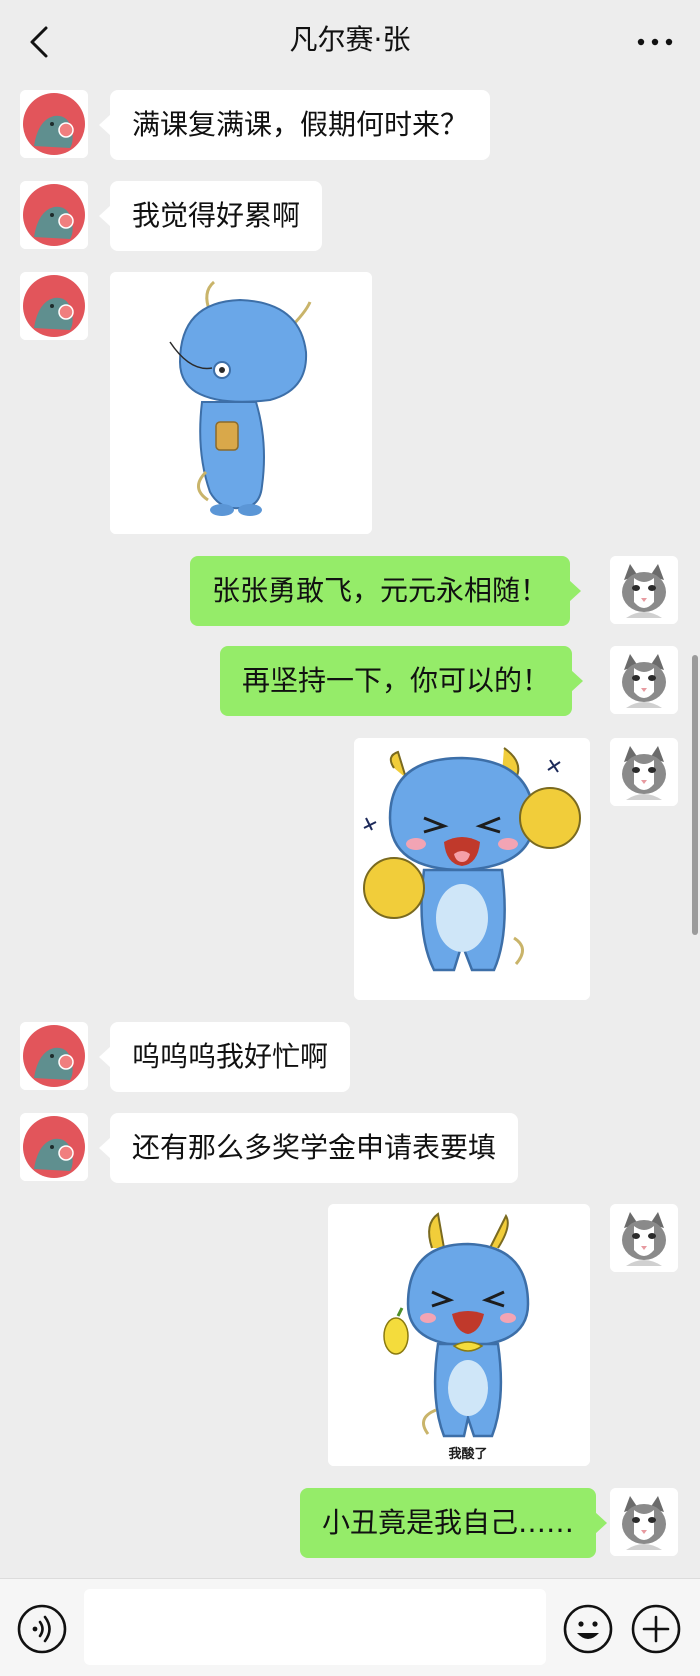  I want to click on blue-dragon-bored-sticker, so click(241, 403).